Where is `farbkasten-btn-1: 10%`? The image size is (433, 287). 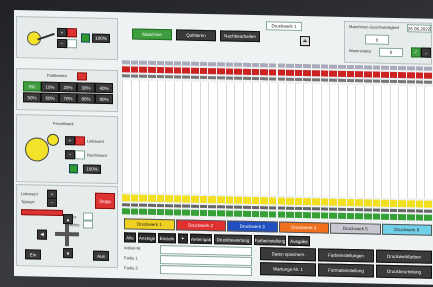
farbkasten-btn-1: 10% is located at coordinates (50, 86).